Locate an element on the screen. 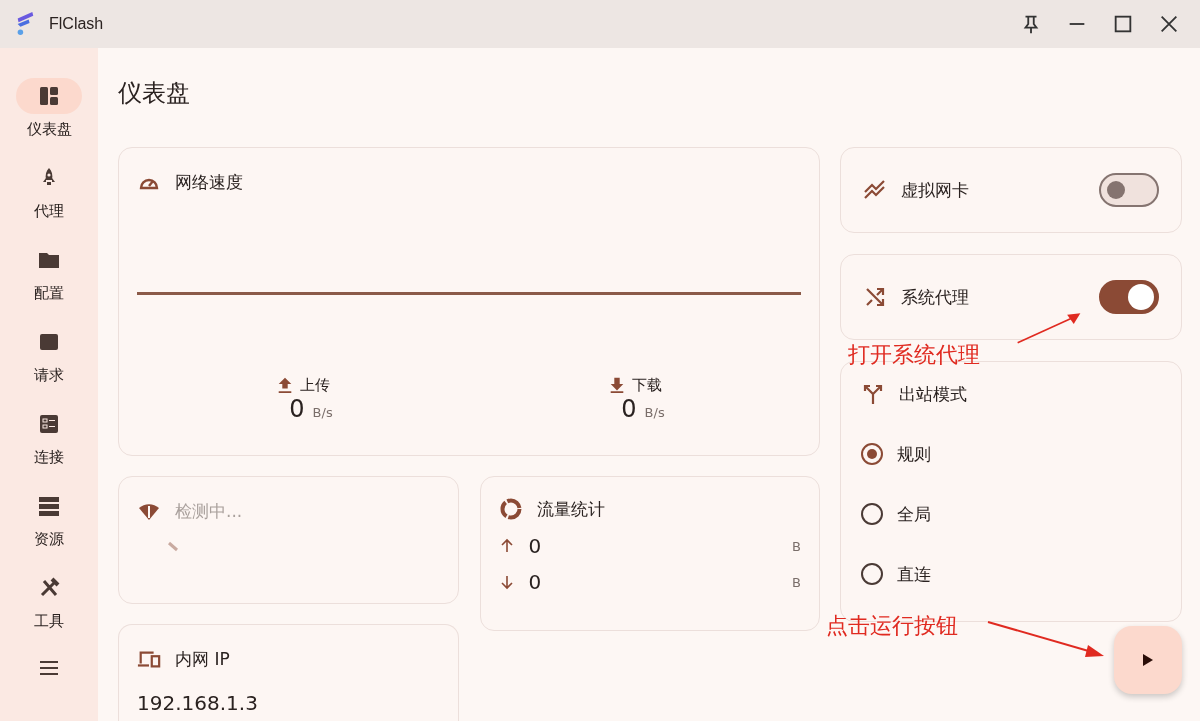 The height and width of the screenshot is (721, 1200). close-icon is located at coordinates (1169, 24).